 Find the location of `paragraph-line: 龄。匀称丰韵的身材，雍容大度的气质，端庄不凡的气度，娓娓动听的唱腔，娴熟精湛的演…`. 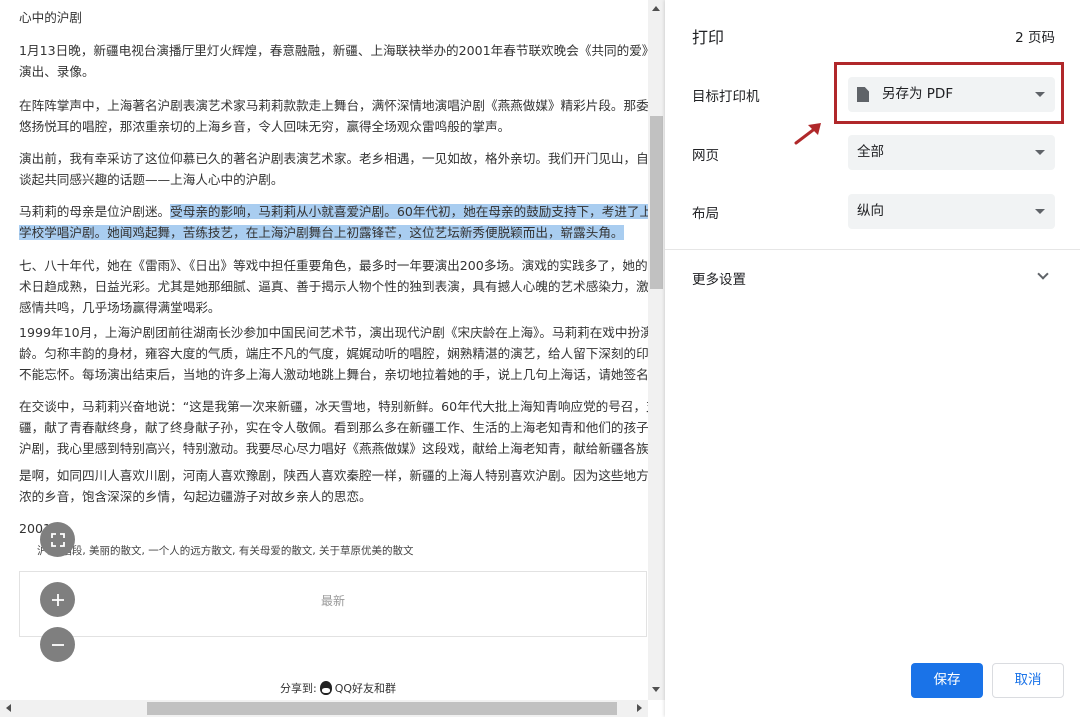

paragraph-line: 龄。匀称丰韵的身材，雍容大度的气质，端庄不凡的气度，娓娓动听的唱腔，娴熟精湛的演… is located at coordinates (333, 353).